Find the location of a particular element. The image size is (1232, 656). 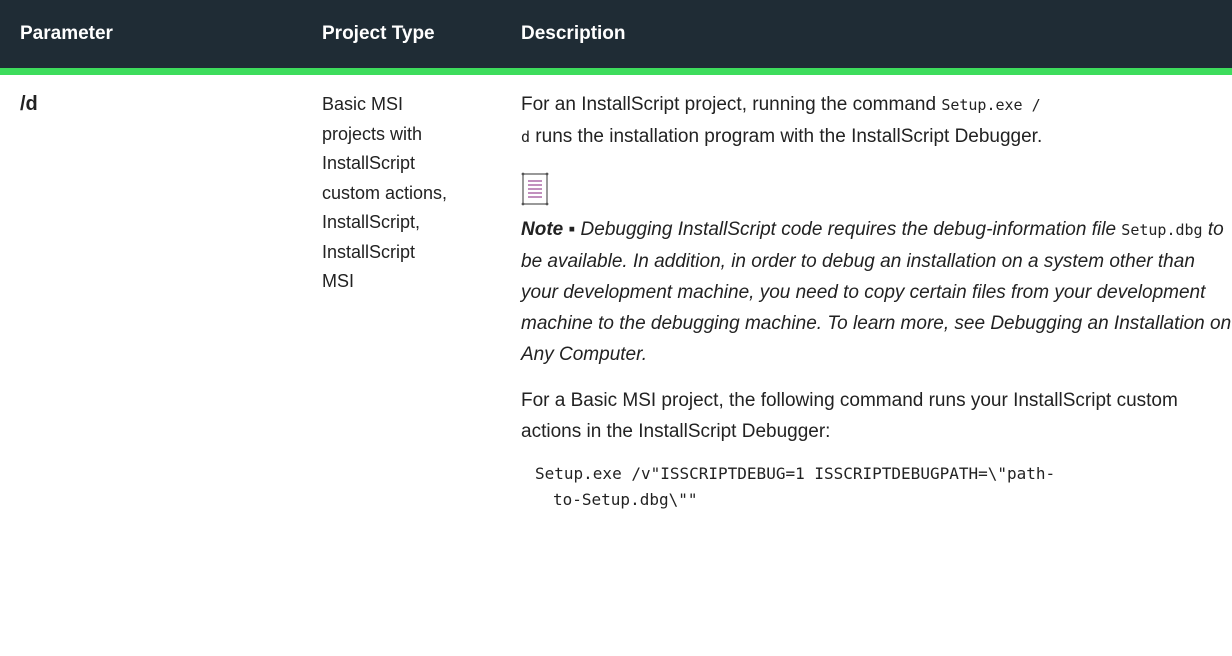

table-header-row: Parameter Project Type Description is located at coordinates (616, 37).